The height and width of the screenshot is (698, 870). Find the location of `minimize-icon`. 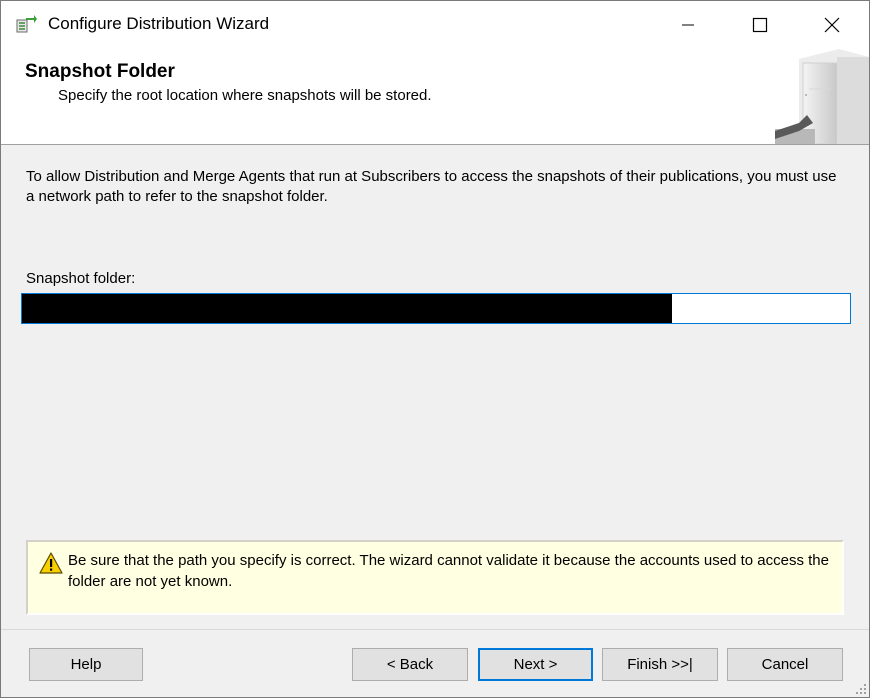

minimize-icon is located at coordinates (688, 25).